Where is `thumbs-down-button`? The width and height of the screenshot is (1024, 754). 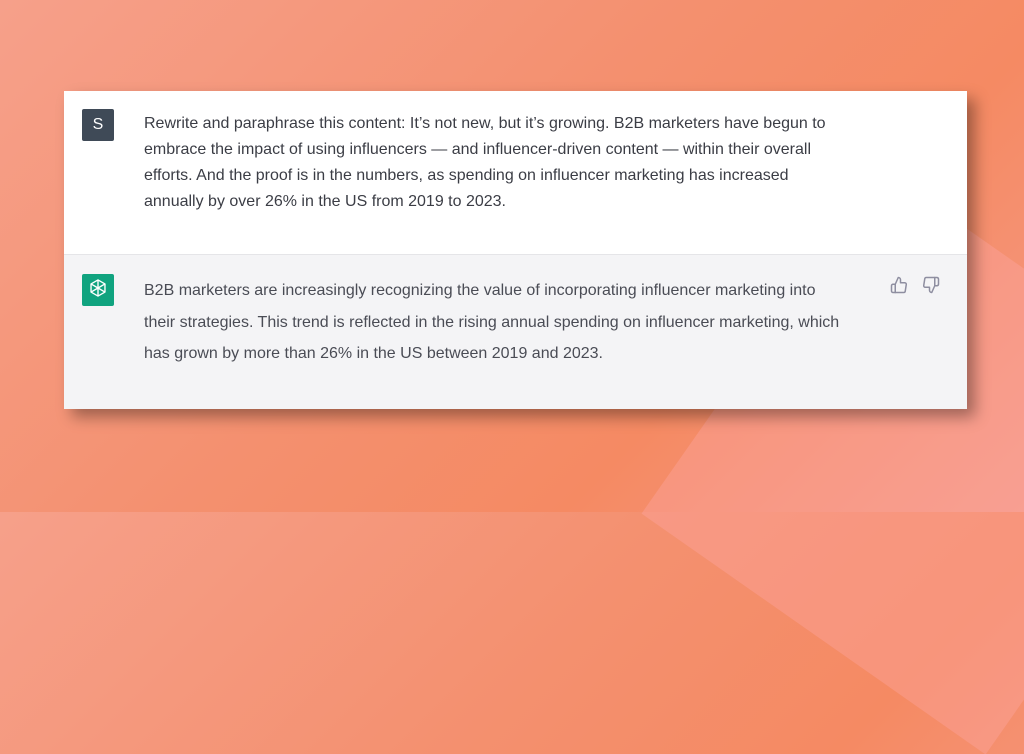 thumbs-down-button is located at coordinates (931, 287).